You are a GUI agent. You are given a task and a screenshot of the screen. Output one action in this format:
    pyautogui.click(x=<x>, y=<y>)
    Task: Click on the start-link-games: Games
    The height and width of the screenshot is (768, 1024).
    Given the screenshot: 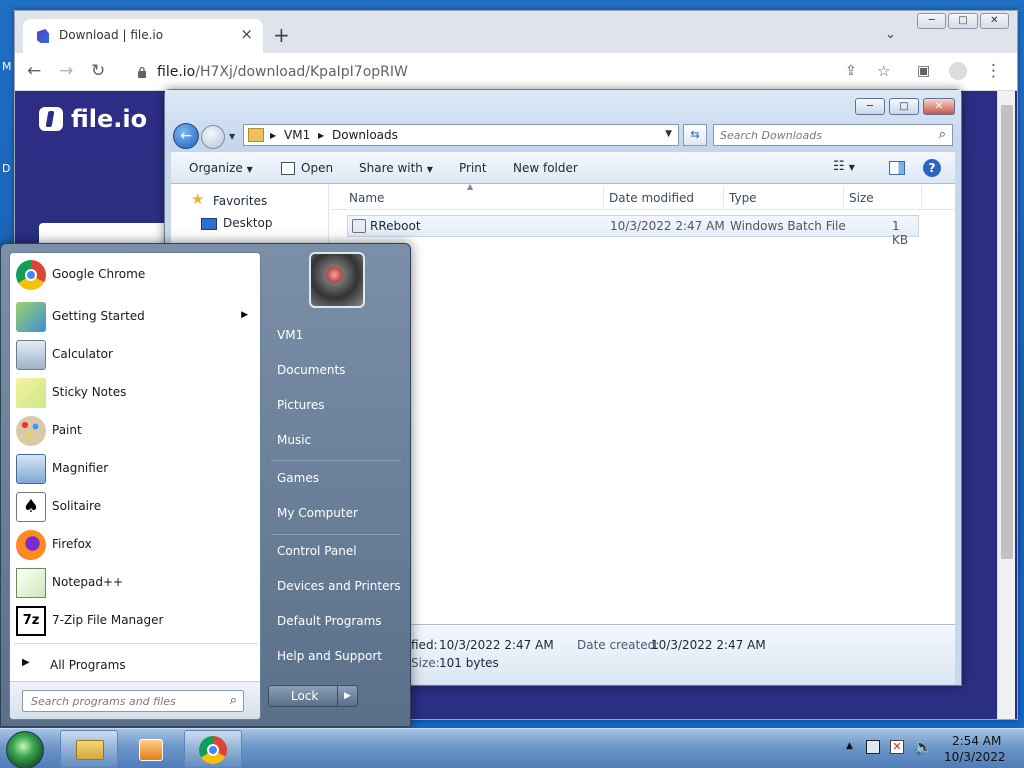 What is the action you would take?
    pyautogui.click(x=298, y=478)
    